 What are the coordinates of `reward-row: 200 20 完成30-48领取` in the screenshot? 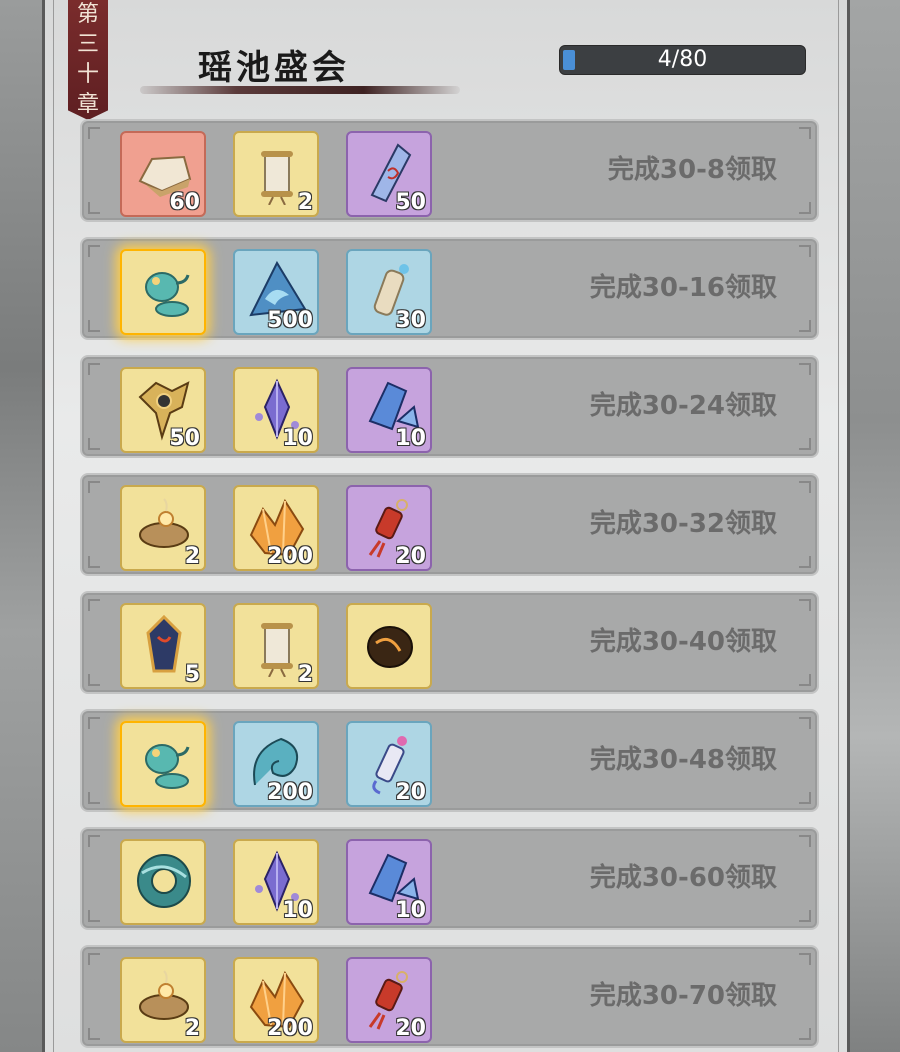 It's located at (449, 760).